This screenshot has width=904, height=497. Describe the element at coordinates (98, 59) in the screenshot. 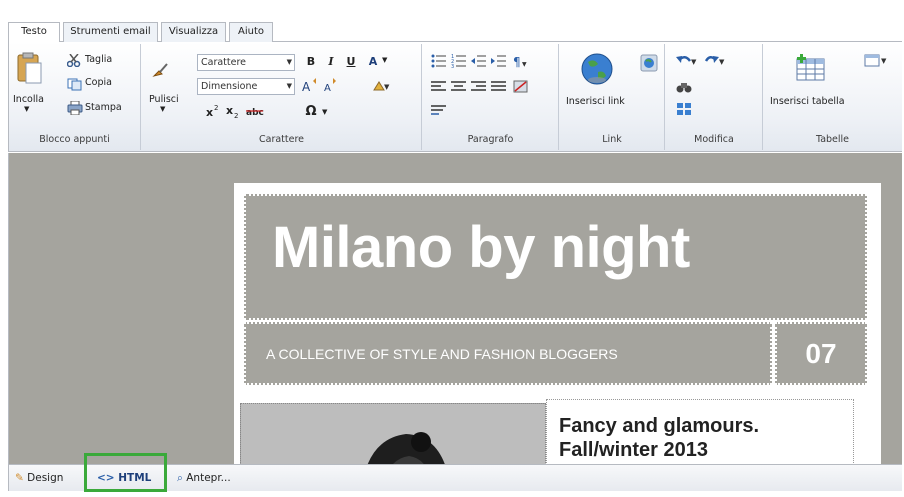

I see `cut-button: Taglia` at that location.